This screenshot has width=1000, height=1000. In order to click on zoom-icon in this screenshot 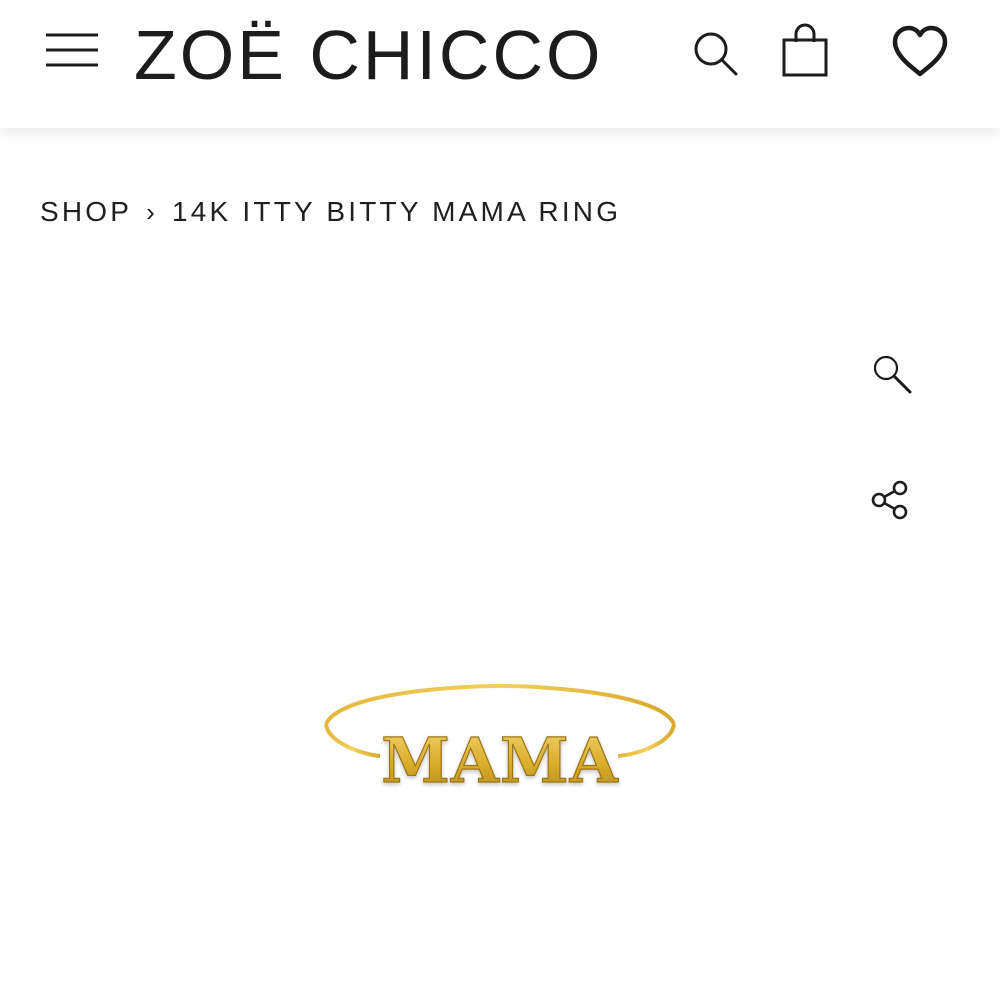, I will do `click(892, 374)`.